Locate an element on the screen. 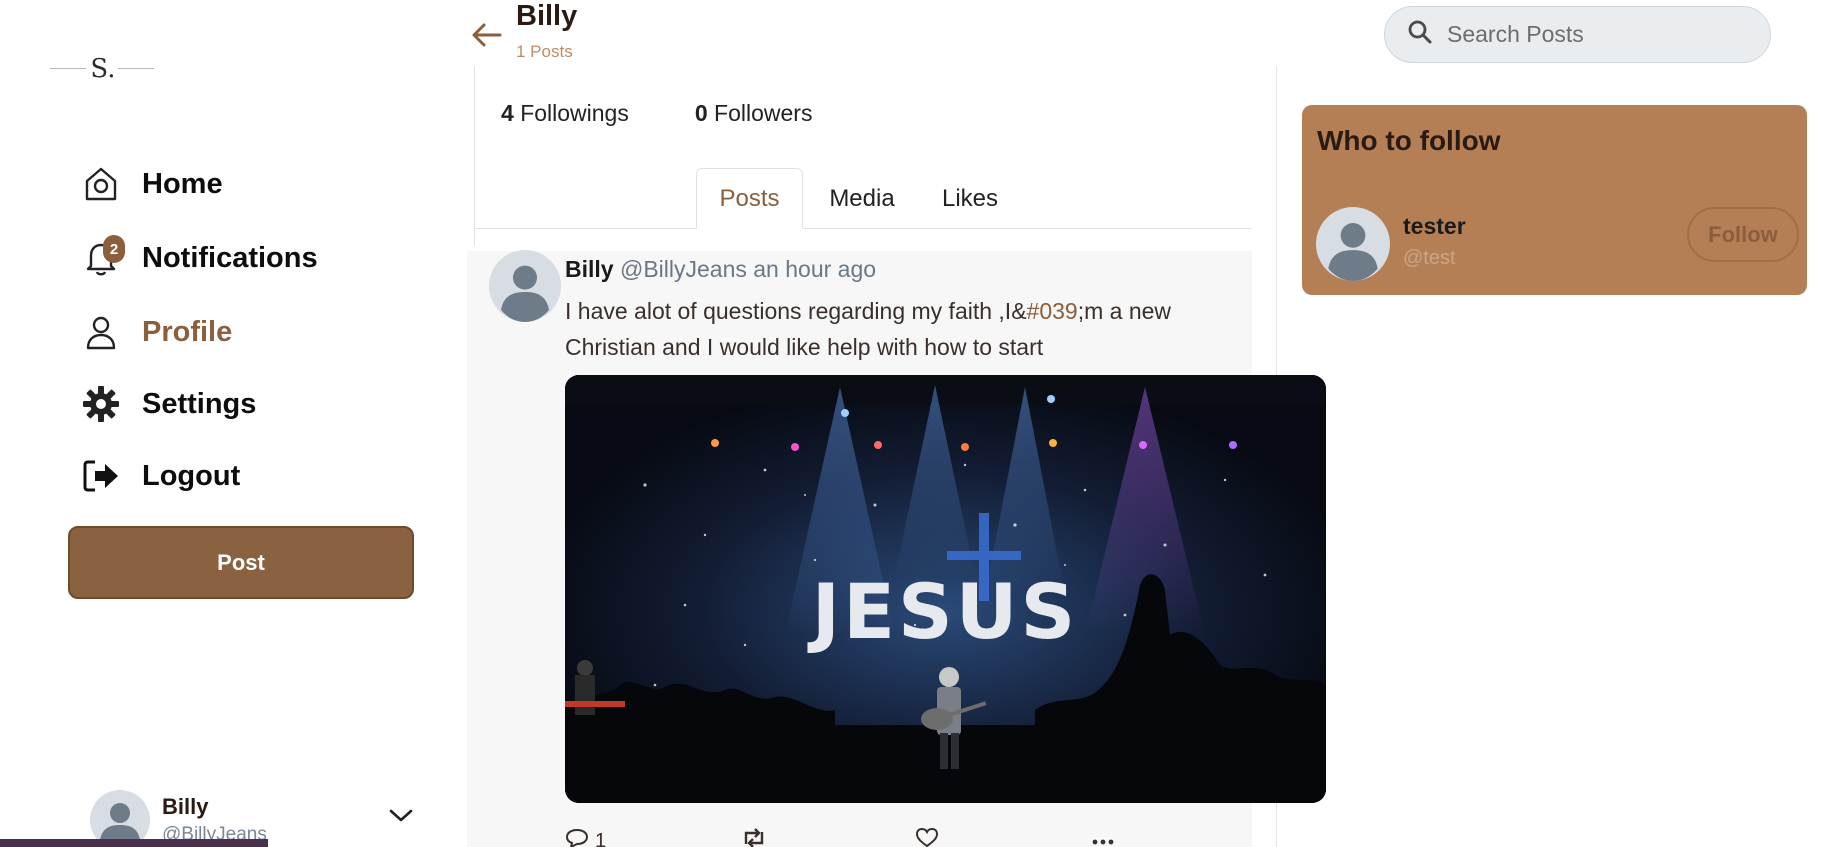  nav-notifications: 2 Notifications is located at coordinates (199, 258).